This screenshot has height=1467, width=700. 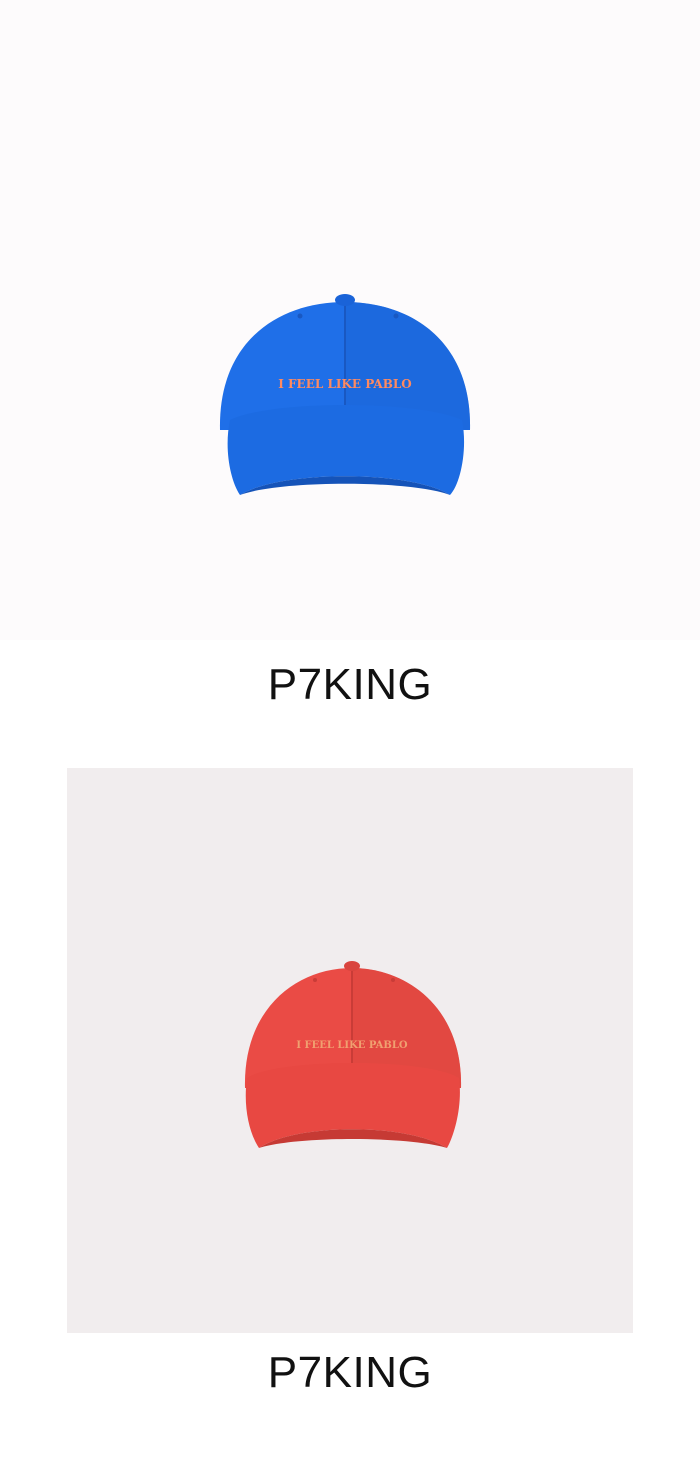 What do you see at coordinates (353, 1054) in the screenshot?
I see `red-cap-image: I FEEL LIKE PABLO` at bounding box center [353, 1054].